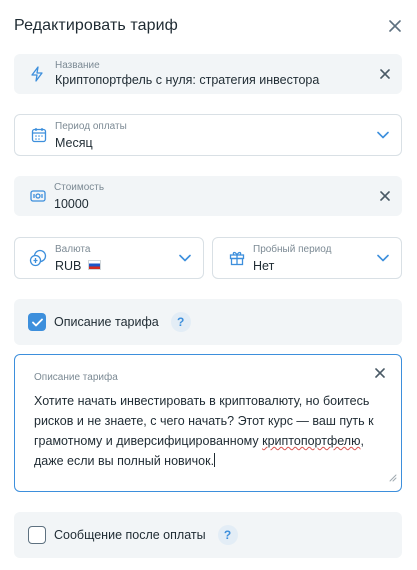 The image size is (417, 570). What do you see at coordinates (77, 65) in the screenshot?
I see `name-label: Название` at bounding box center [77, 65].